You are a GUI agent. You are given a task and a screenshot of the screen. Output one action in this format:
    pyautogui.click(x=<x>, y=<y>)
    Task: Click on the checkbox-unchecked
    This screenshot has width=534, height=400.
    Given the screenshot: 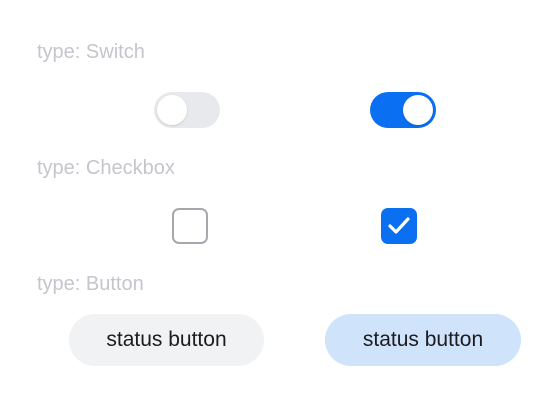 What is the action you would take?
    pyautogui.click(x=190, y=226)
    